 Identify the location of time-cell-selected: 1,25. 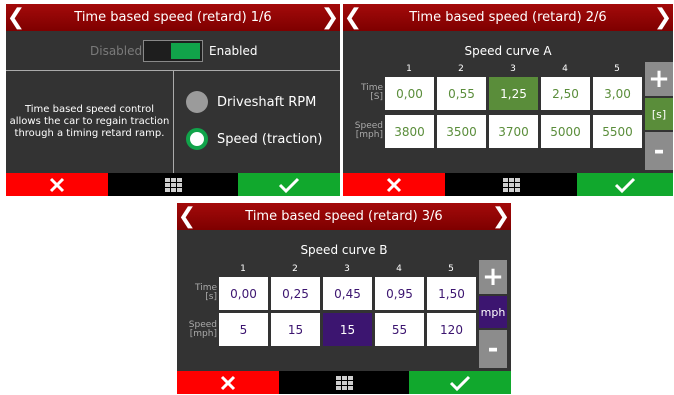
(513, 93).